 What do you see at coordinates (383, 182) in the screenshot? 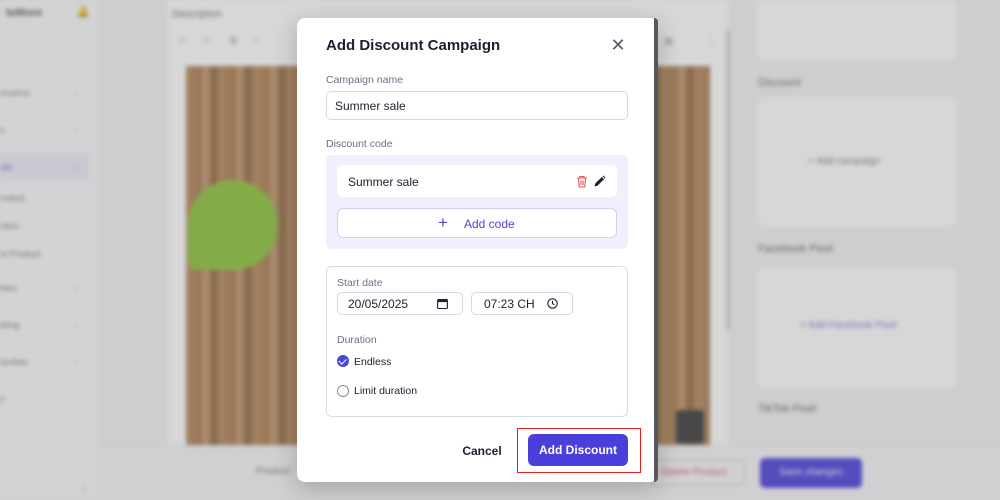
I see `discount-code-text: Summer sale` at bounding box center [383, 182].